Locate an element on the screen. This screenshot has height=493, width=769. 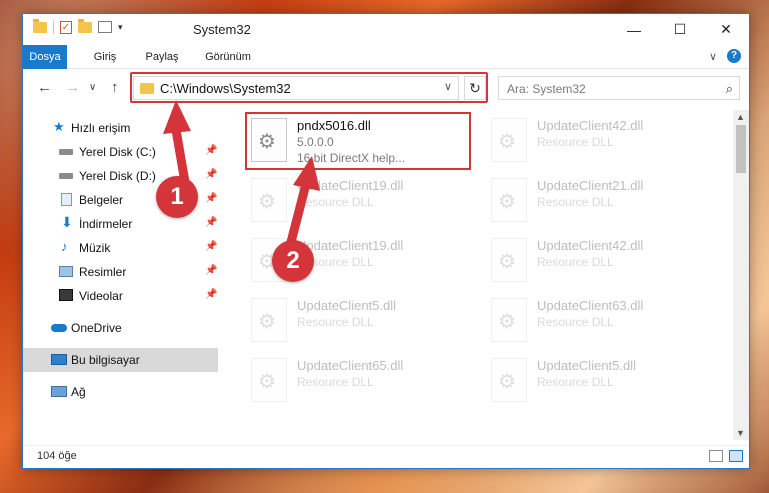
arrow-2-head is located at coordinates (306, 173).